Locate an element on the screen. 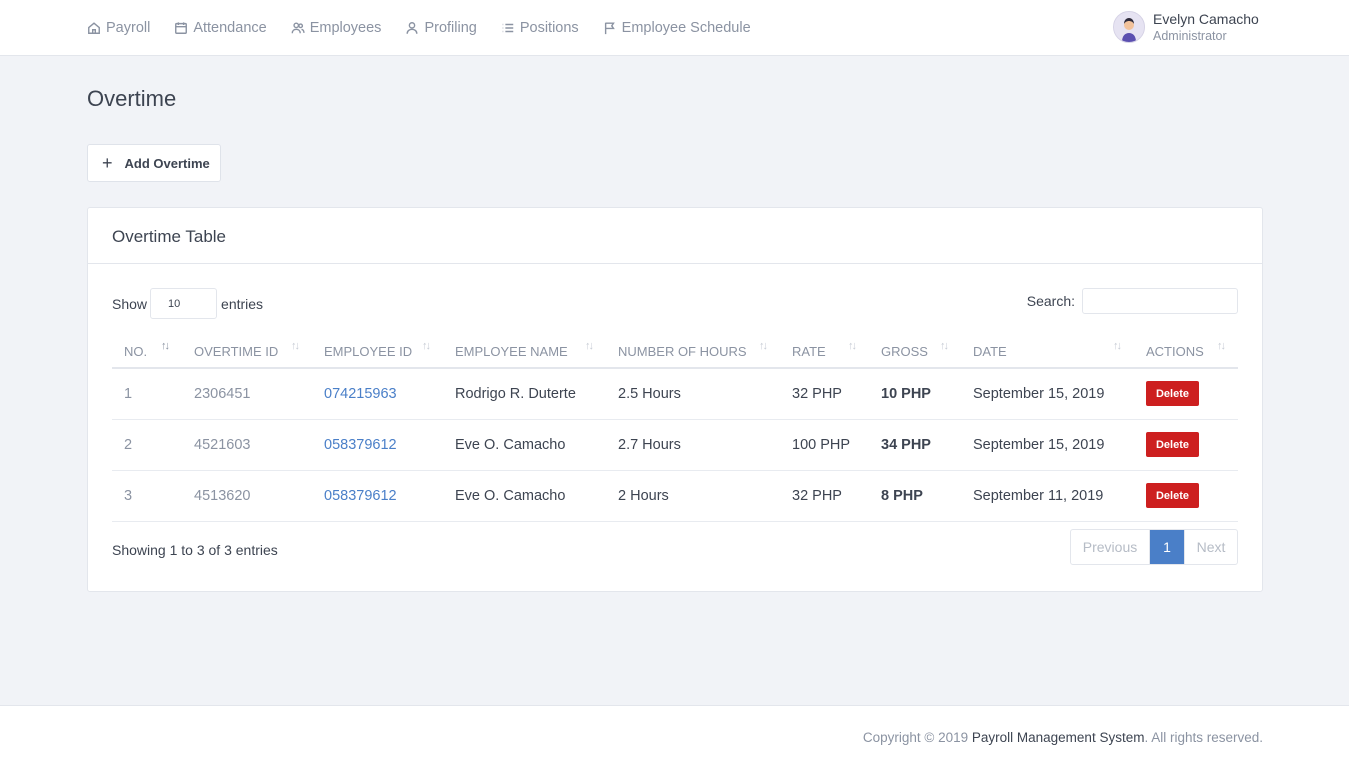 The height and width of the screenshot is (767, 1349). add-overtime-button: + Add Overtime is located at coordinates (154, 163).